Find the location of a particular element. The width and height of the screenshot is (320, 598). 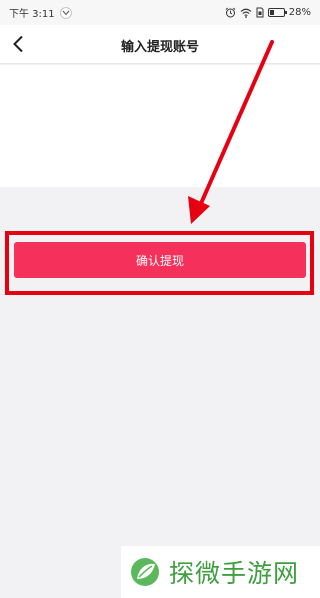

page-title: 输入提现账号 is located at coordinates (159, 47).